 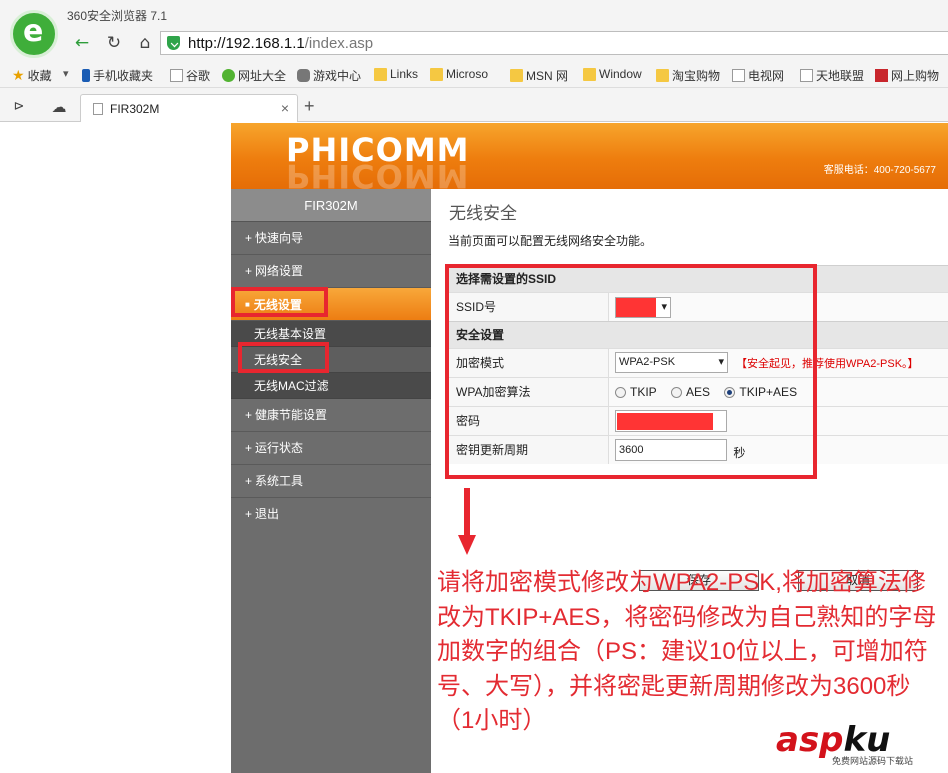 I want to click on shop-icon, so click(x=881, y=75).